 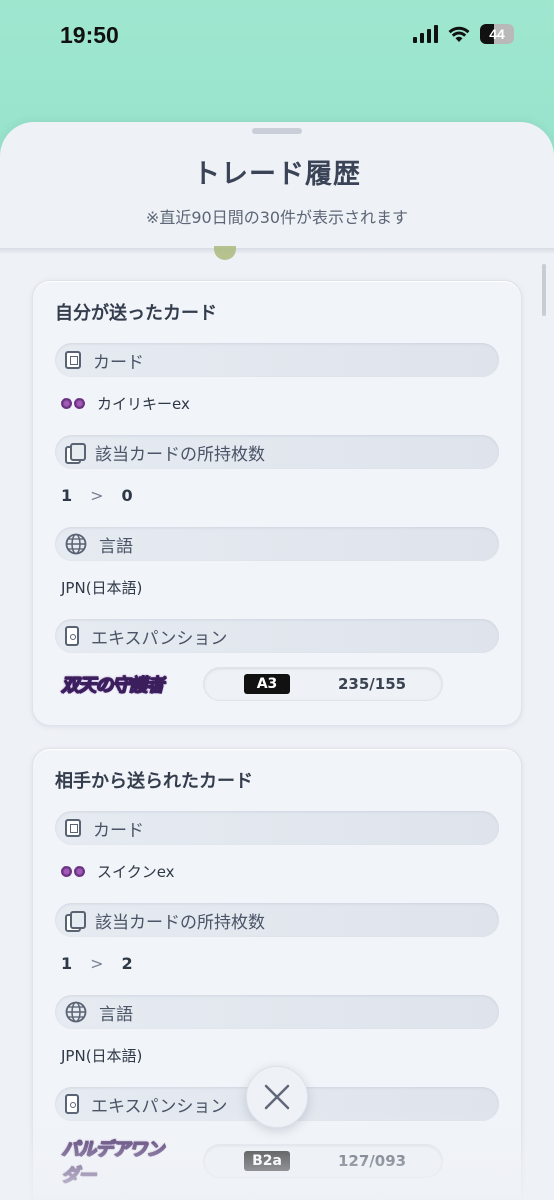 I want to click on close-icon, so click(x=277, y=1097).